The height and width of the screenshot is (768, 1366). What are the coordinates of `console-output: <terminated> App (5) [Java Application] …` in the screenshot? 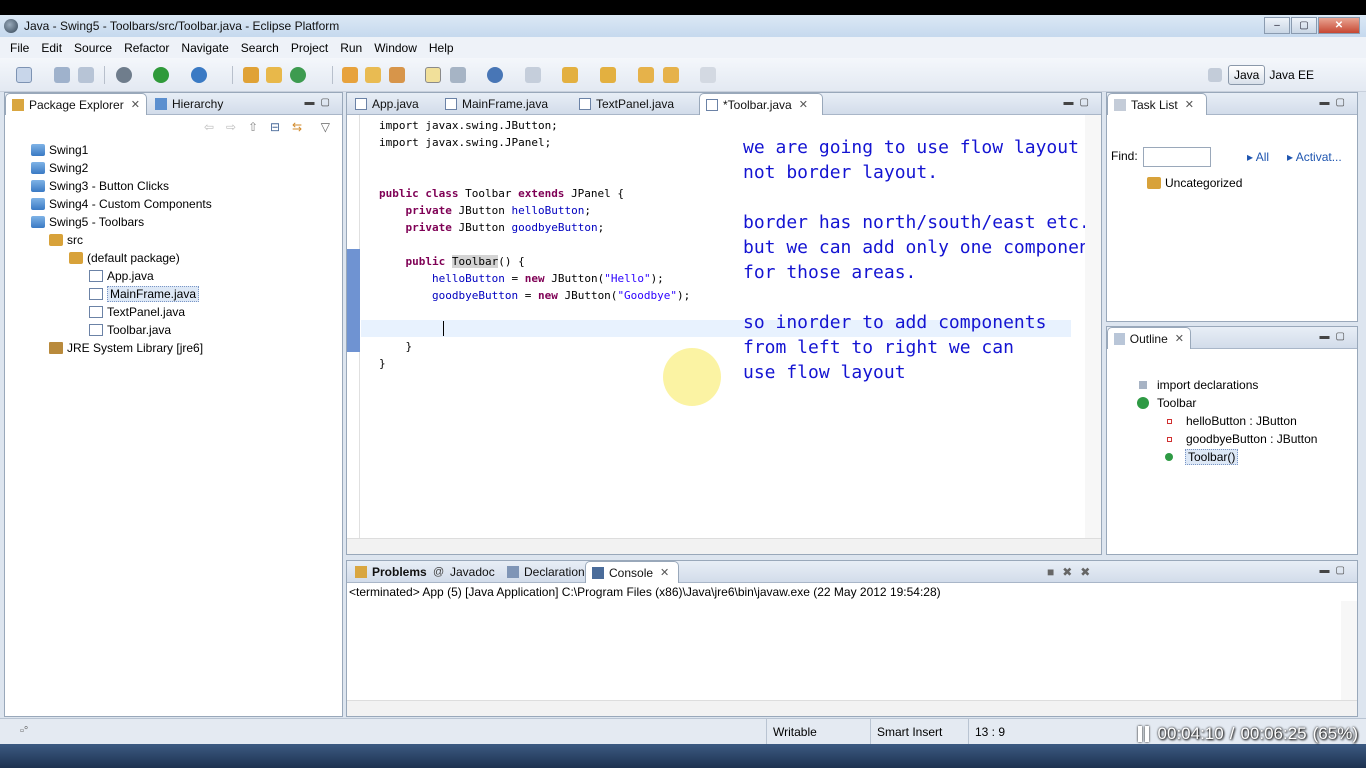 It's located at (852, 649).